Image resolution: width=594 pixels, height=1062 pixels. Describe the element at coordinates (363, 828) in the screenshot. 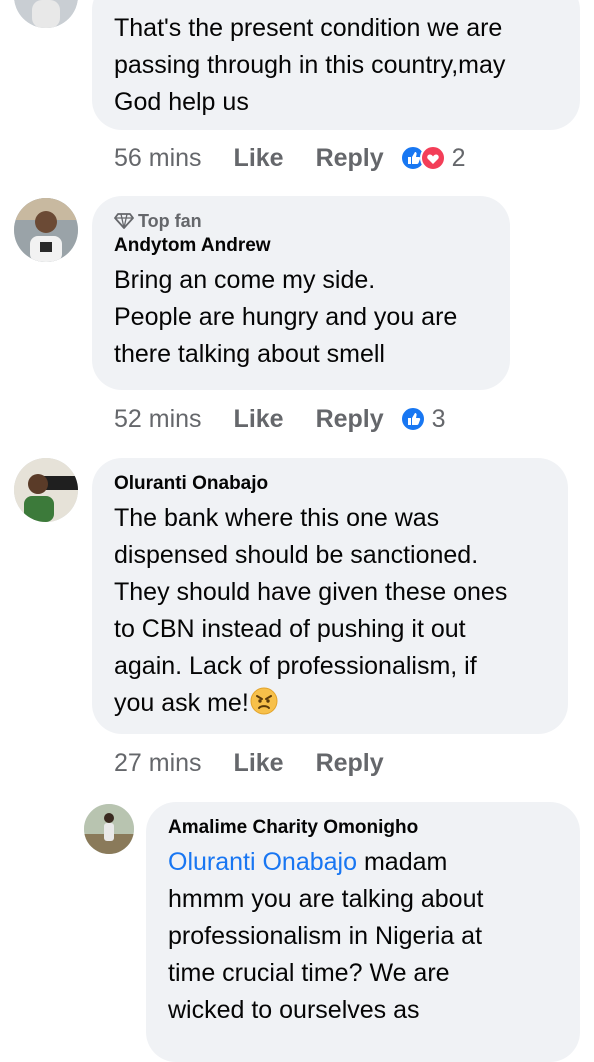

I see `author-name: Amalime Charity Omonigho` at that location.